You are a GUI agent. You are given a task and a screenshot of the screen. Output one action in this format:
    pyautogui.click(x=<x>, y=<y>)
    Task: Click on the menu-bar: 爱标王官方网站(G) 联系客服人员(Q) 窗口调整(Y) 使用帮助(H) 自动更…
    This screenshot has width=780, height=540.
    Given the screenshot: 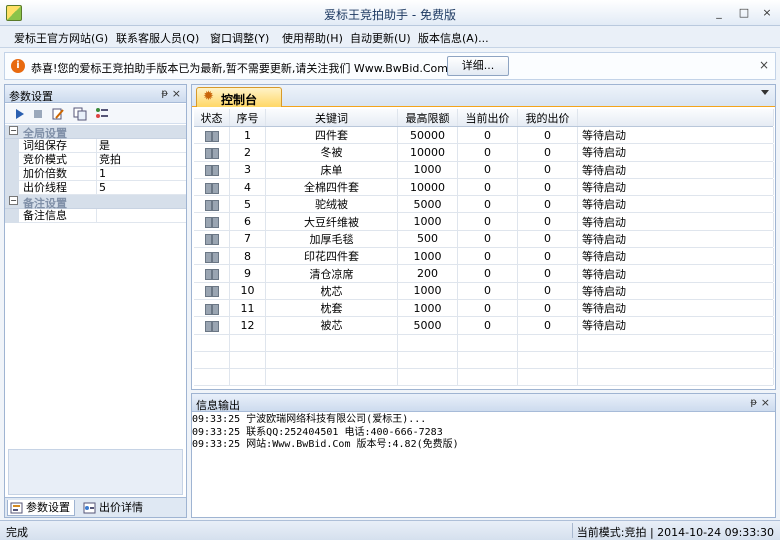 What is the action you would take?
    pyautogui.click(x=390, y=37)
    